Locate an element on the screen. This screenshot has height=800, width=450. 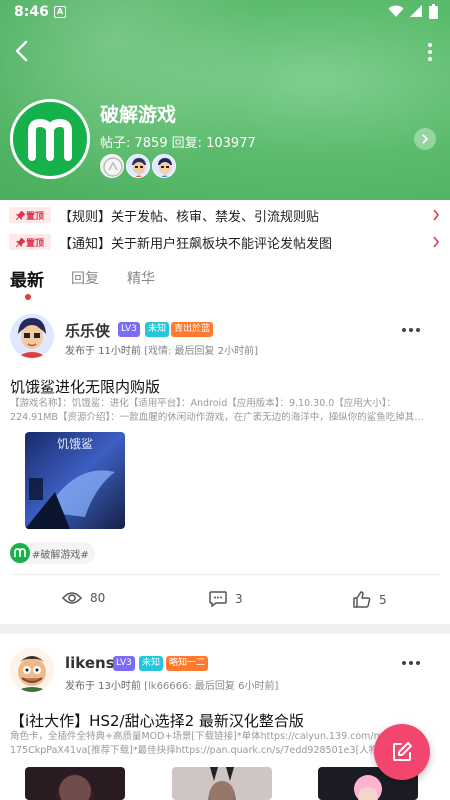
last-reply: [lk66666: 最后回复 6小时前] is located at coordinates (211, 686).